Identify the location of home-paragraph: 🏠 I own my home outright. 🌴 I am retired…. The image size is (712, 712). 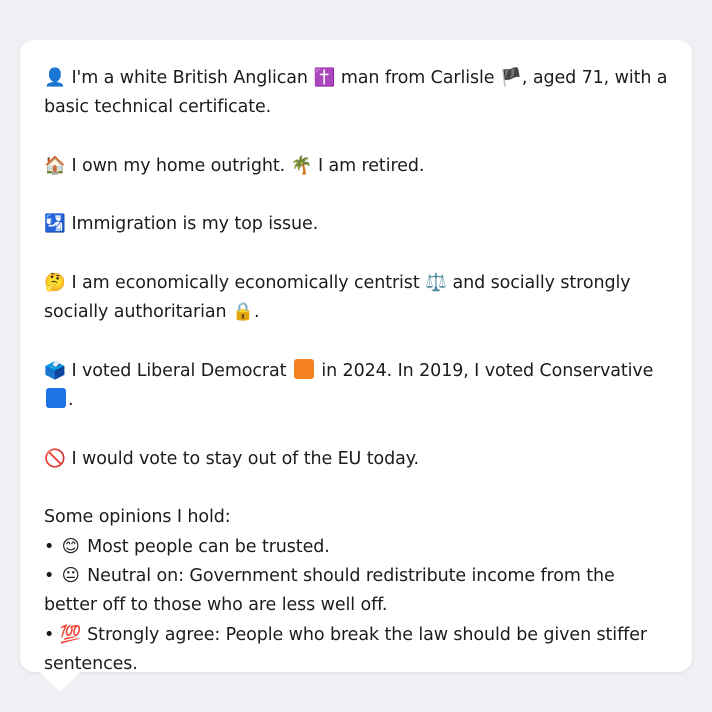
(356, 166).